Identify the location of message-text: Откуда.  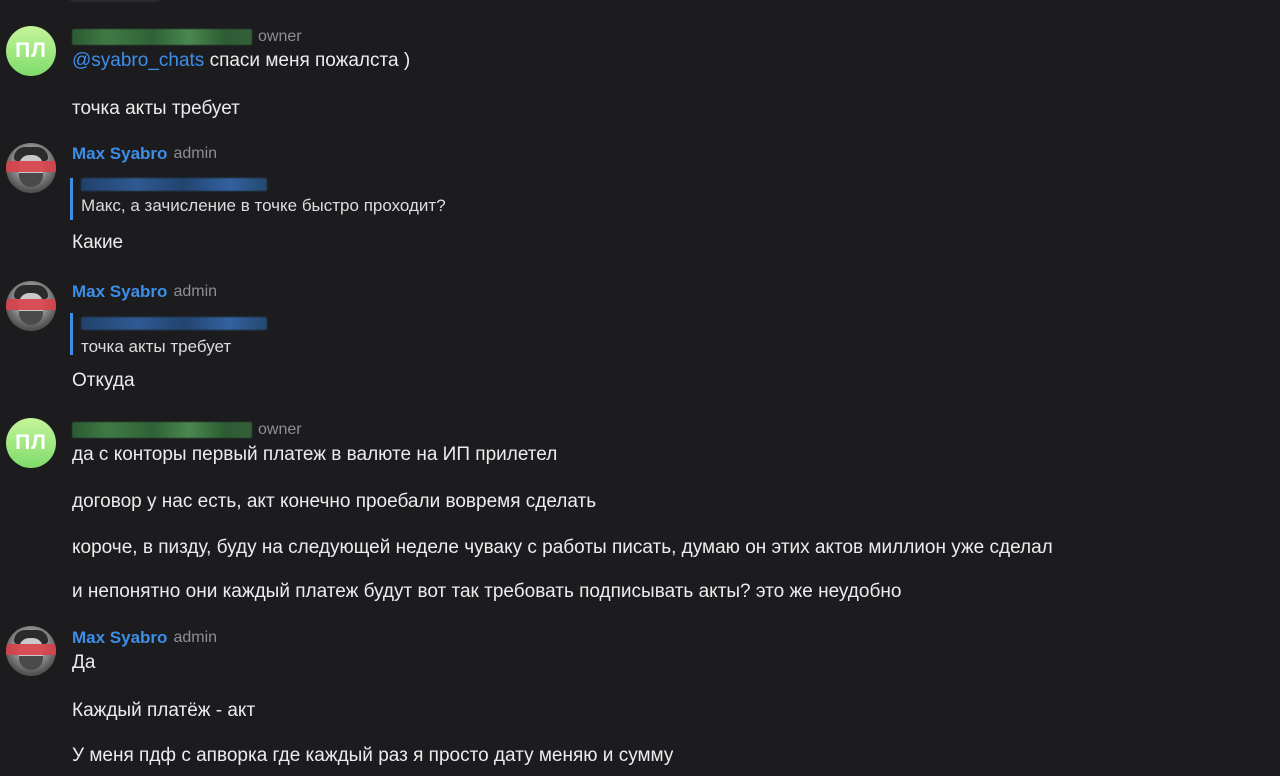
(103, 381).